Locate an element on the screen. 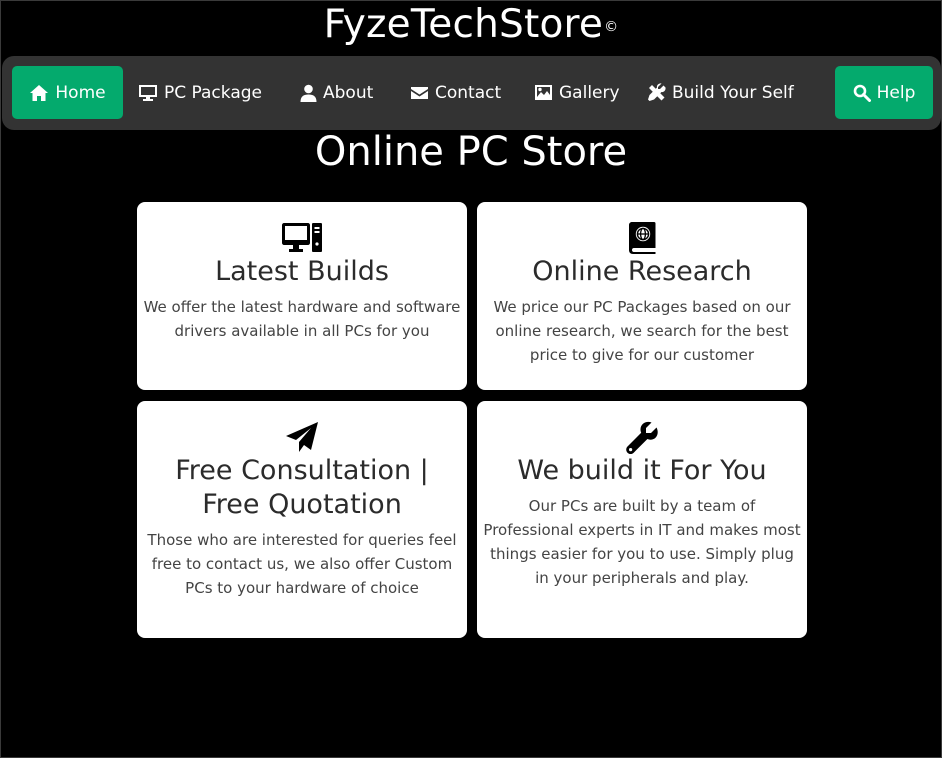 The width and height of the screenshot is (942, 758). search-icon is located at coordinates (862, 93).